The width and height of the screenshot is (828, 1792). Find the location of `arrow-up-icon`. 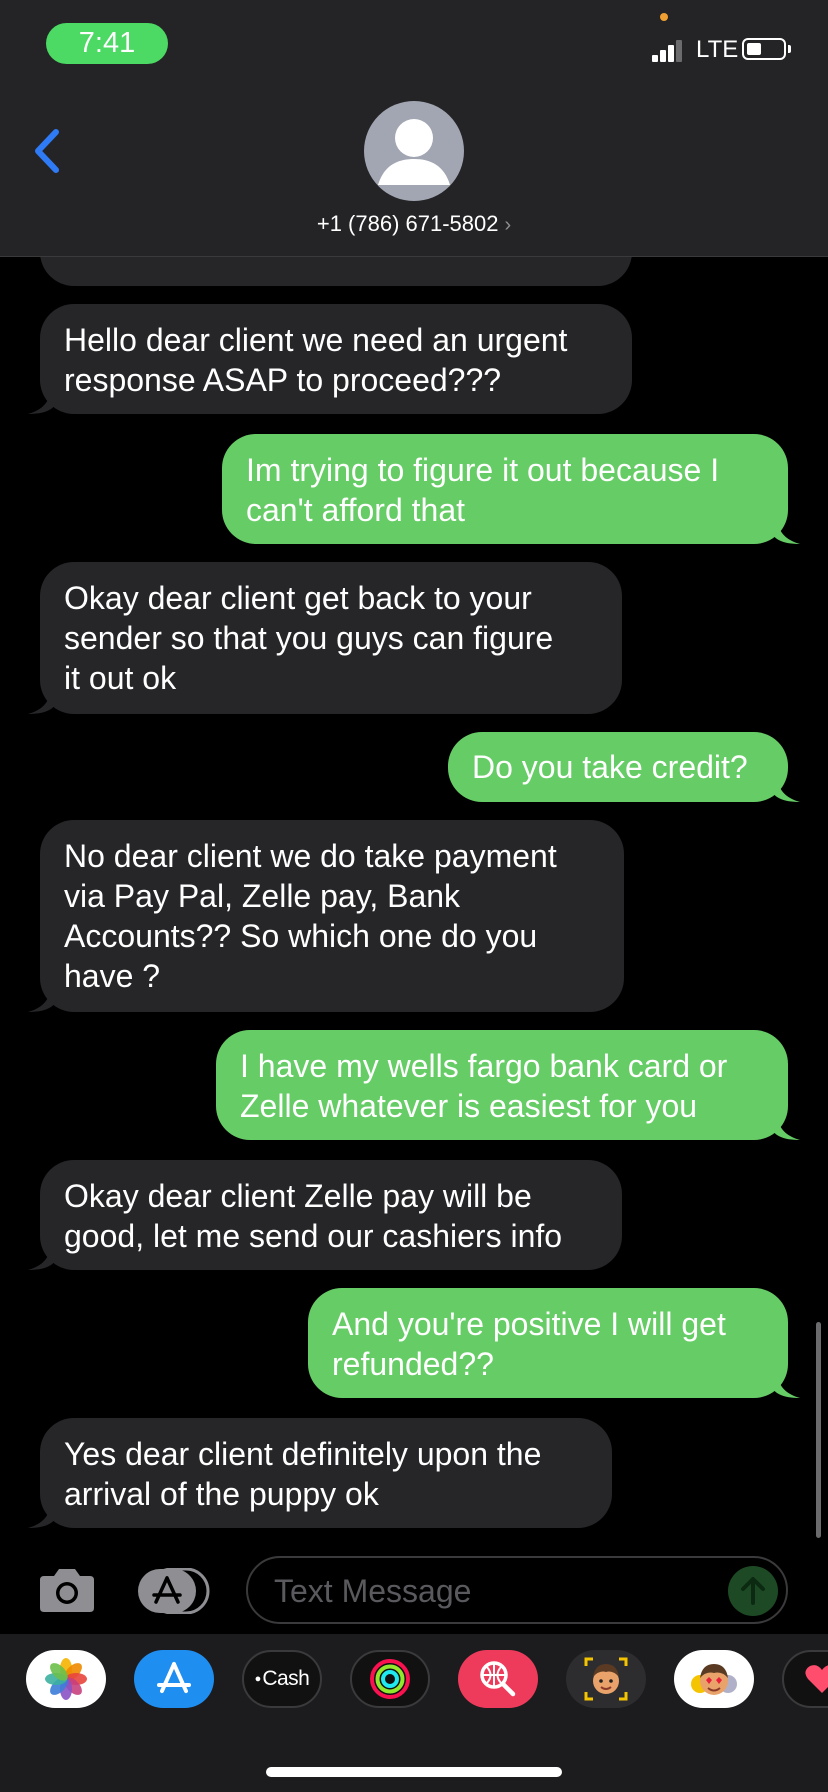

arrow-up-icon is located at coordinates (753, 1591).